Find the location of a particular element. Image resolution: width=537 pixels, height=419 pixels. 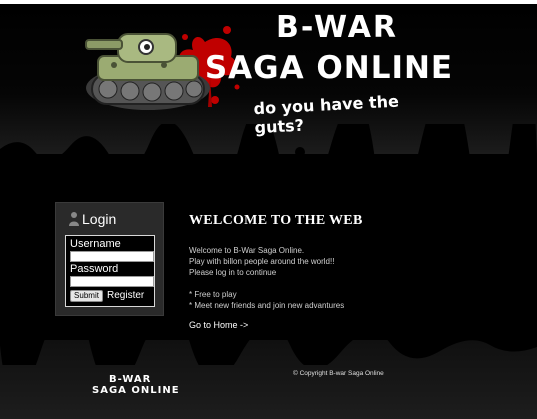

login-panel: Login Username Password Submit Register is located at coordinates (109, 259).